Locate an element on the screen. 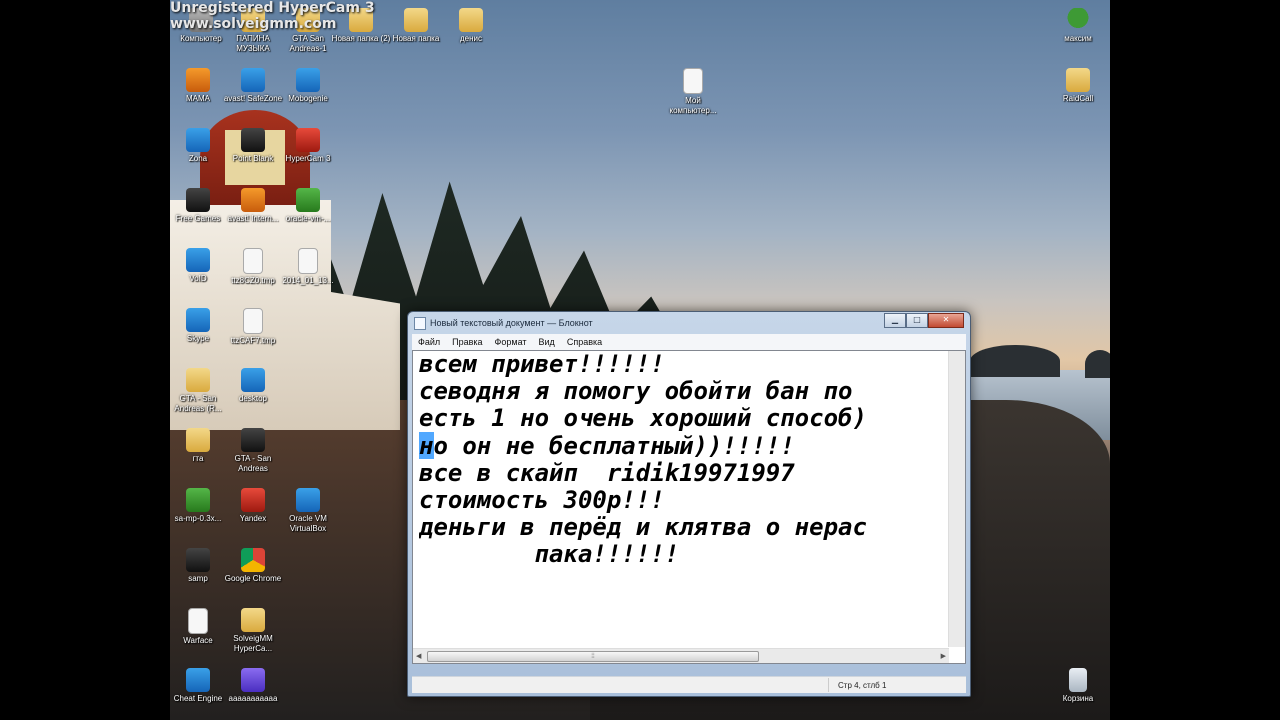  winamp-icon is located at coordinates (198, 80).